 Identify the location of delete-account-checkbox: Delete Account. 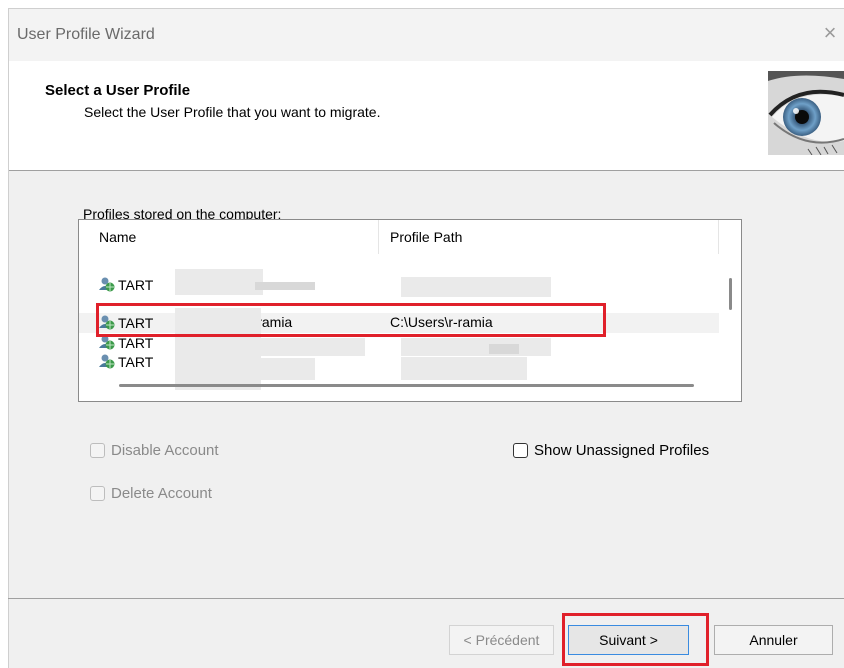
(151, 493).